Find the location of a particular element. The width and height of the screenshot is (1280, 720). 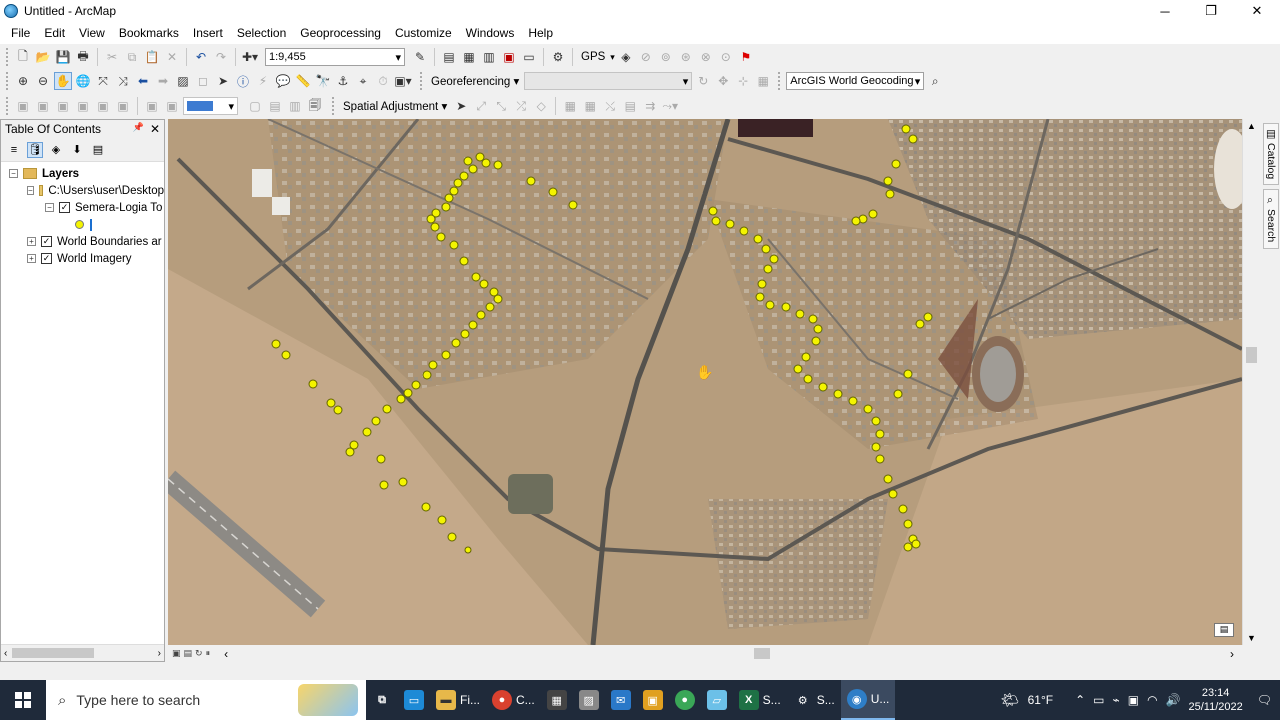

identify-icon: ⓘ is located at coordinates (243, 81).